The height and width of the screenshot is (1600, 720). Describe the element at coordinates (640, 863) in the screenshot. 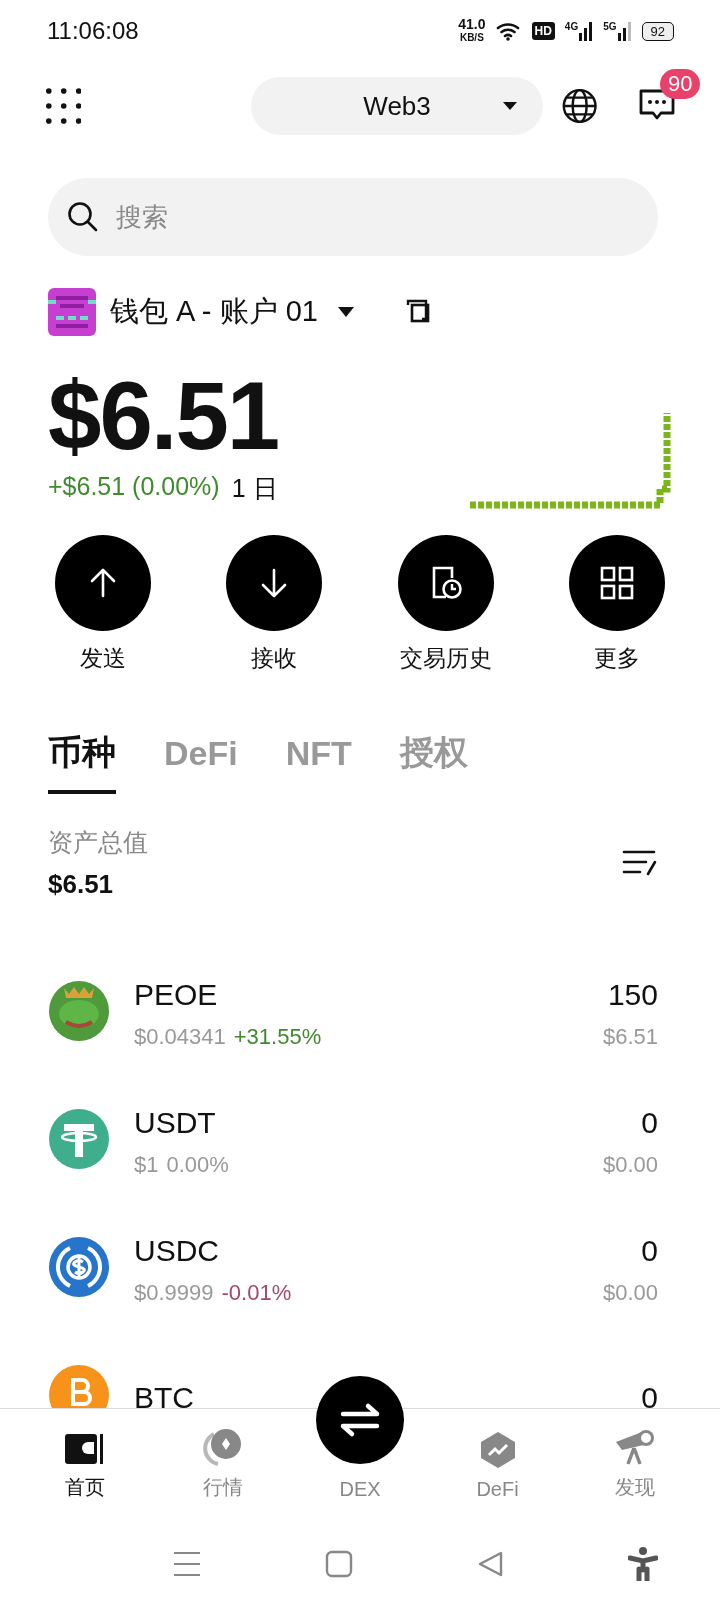

I see `sort-icon` at that location.